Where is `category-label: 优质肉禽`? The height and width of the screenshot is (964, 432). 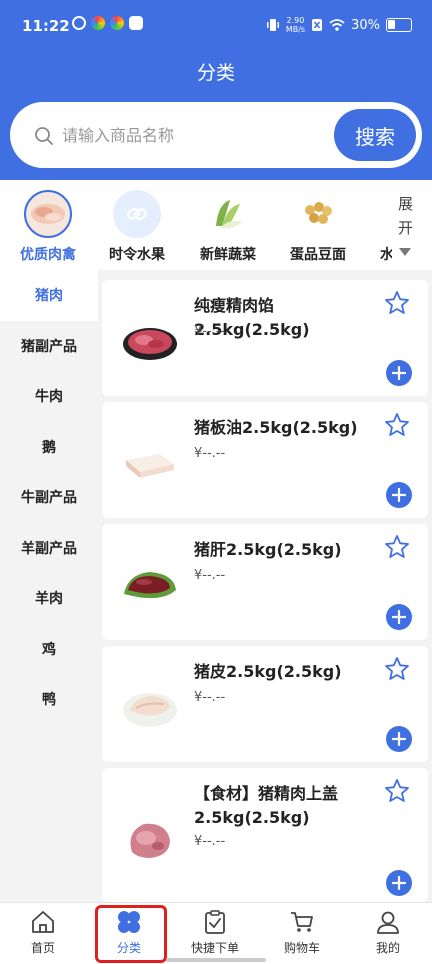
category-label: 优质肉禽 is located at coordinates (48, 255).